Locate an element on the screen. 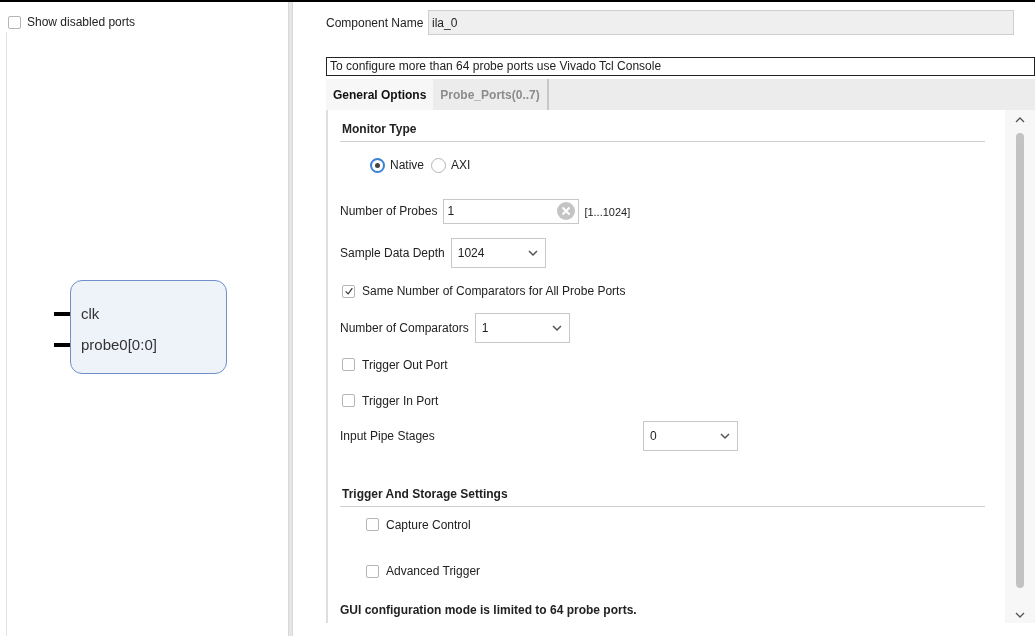 Image resolution: width=1035 pixels, height=636 pixels. field-label: Number of Probes is located at coordinates (389, 211).